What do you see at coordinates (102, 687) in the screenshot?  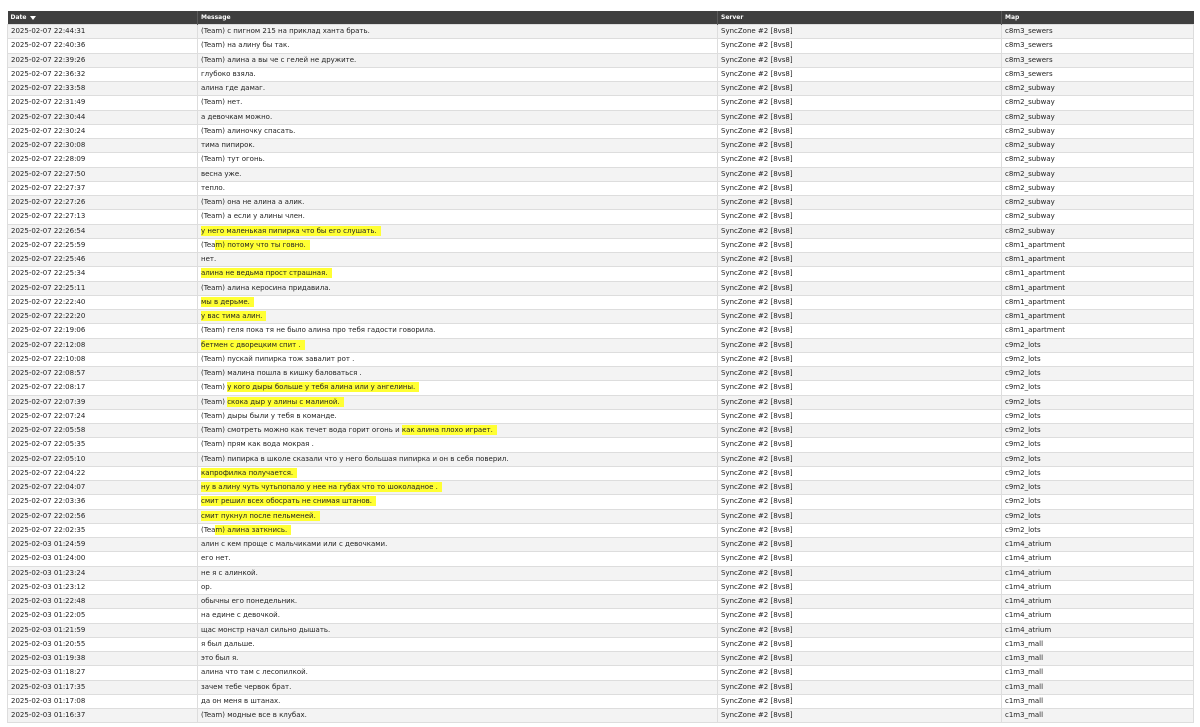 I see `cell-date: 2025-02-03 01:17:35` at bounding box center [102, 687].